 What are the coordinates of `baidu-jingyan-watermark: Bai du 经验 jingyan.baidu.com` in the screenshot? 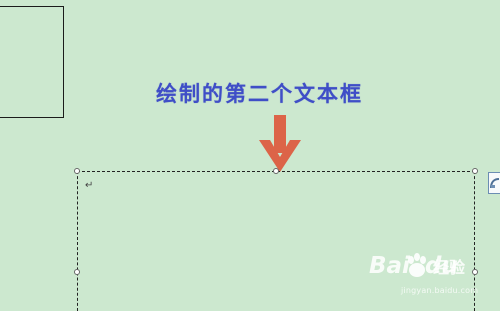 It's located at (424, 276).